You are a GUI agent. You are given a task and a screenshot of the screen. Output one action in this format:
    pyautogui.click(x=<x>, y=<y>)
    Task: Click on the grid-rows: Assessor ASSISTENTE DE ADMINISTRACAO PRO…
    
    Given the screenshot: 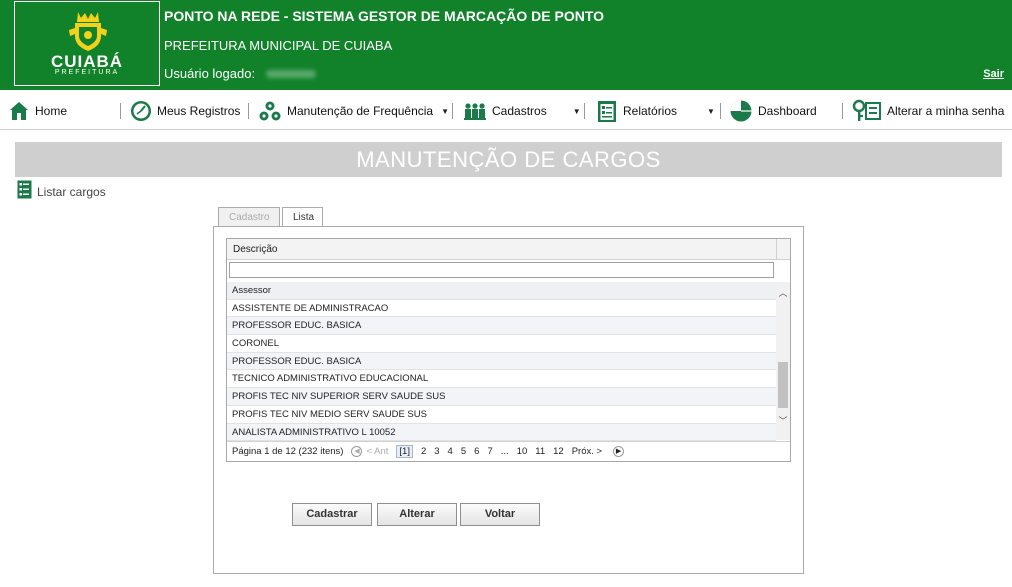 What is the action you would take?
    pyautogui.click(x=501, y=362)
    